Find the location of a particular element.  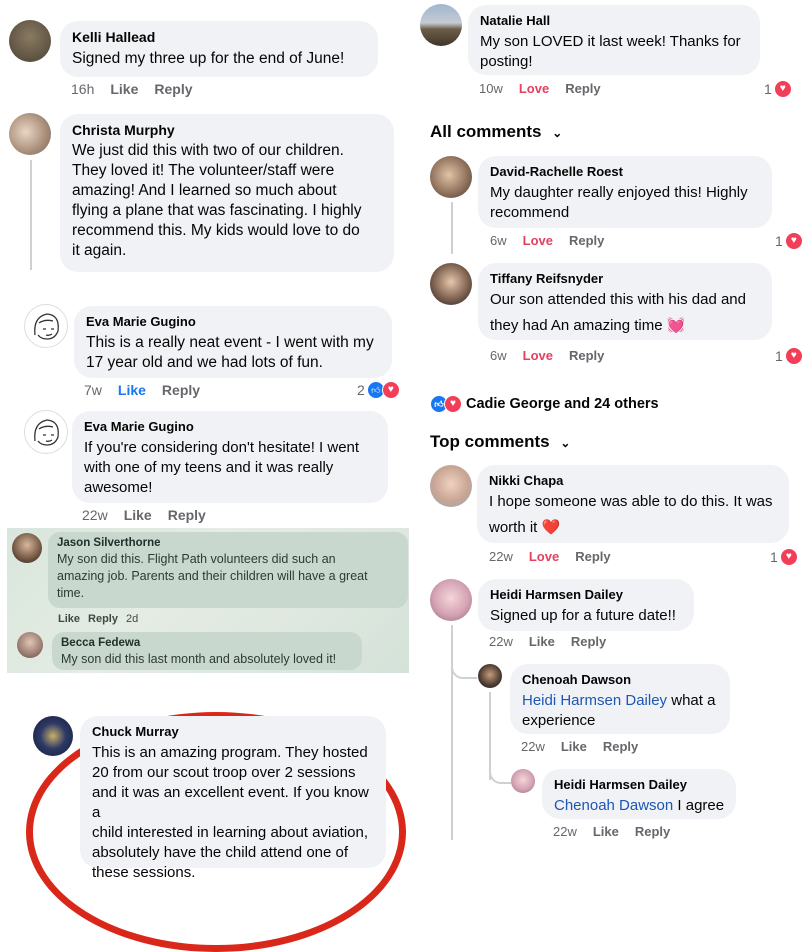

all-comments-dropdown: All comments ⌄ is located at coordinates (496, 132).